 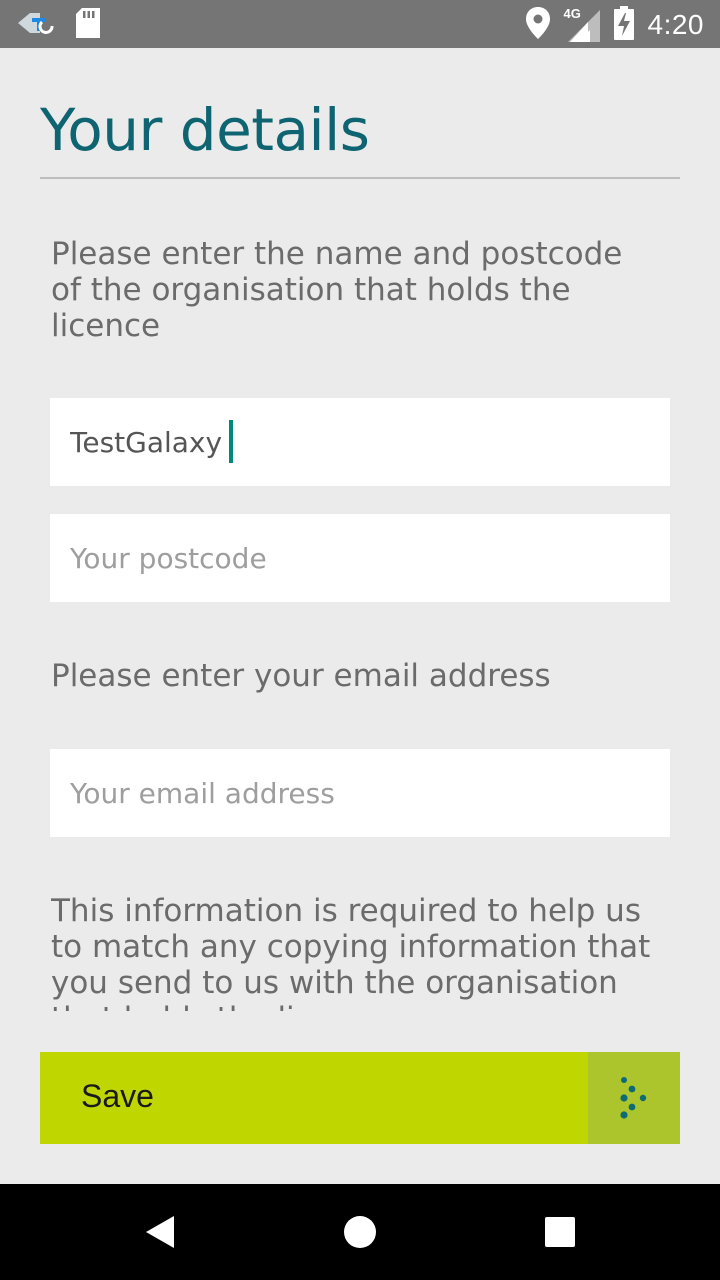 What do you see at coordinates (537, 25) in the screenshot?
I see `location-icon` at bounding box center [537, 25].